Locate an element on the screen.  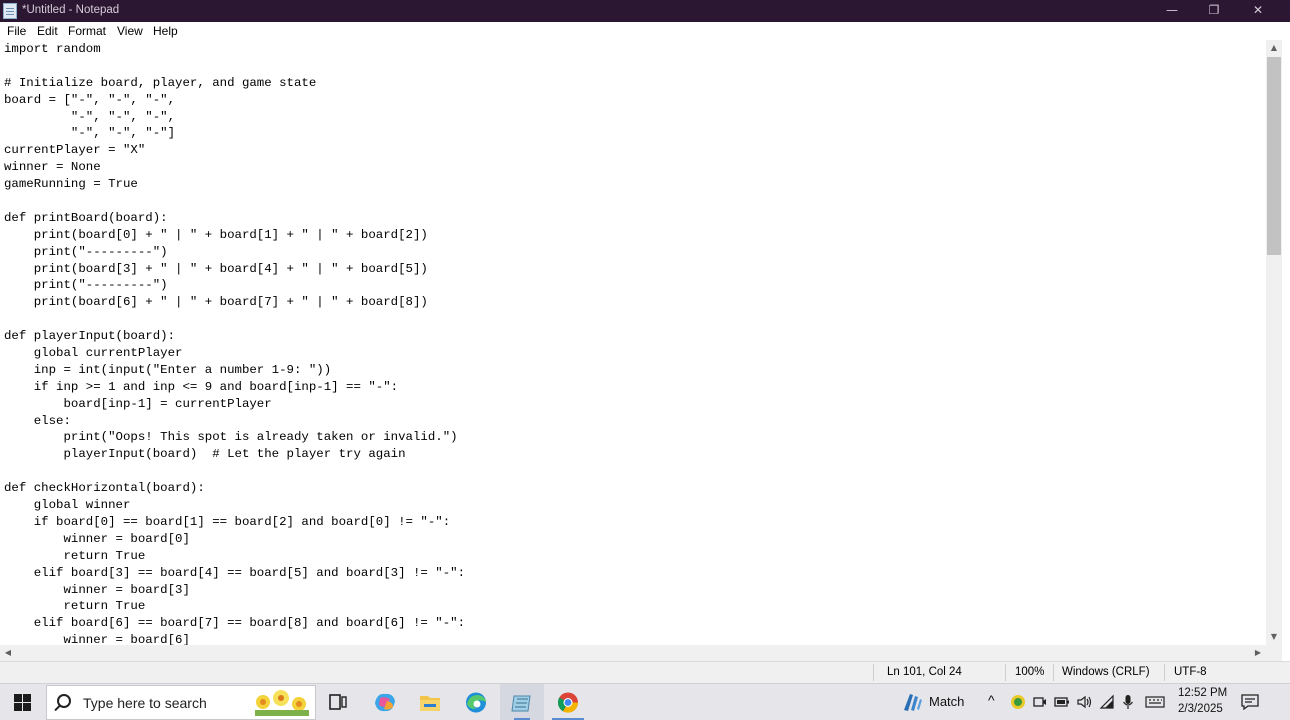
notepad-app-icon is located at coordinates (521, 703).